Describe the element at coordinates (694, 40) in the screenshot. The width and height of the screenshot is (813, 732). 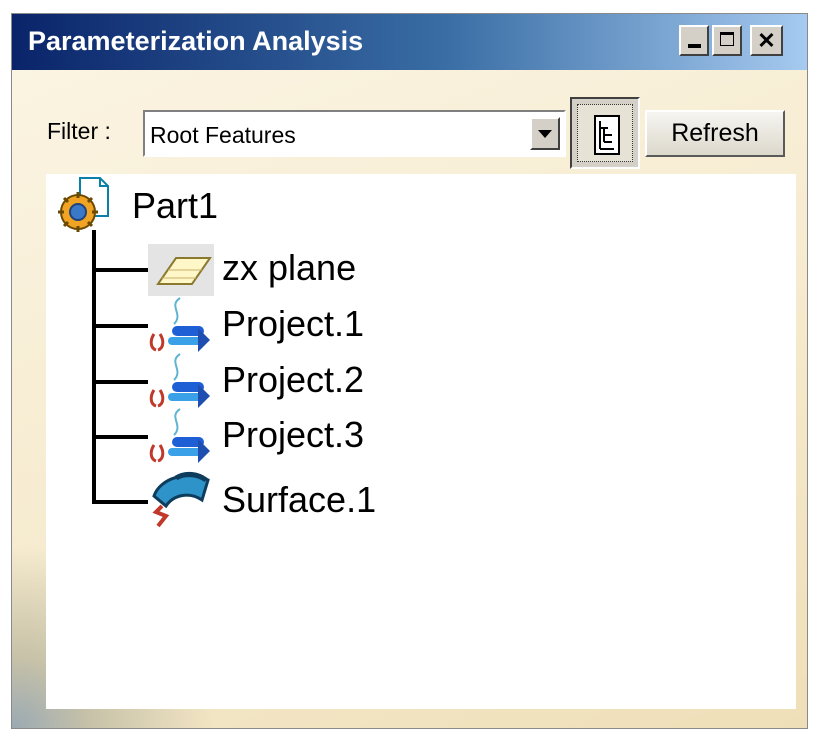
I see `minimize-button` at that location.